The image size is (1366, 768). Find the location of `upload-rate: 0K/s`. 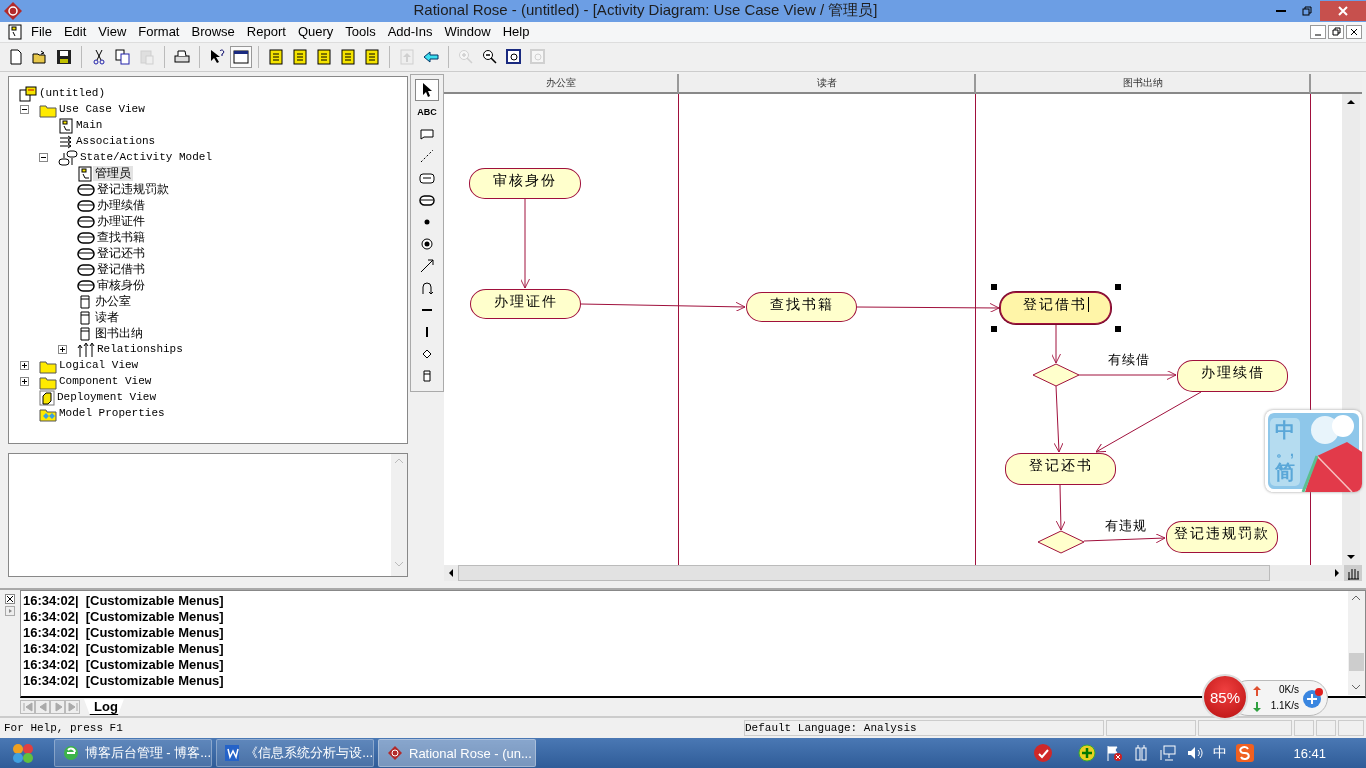

upload-rate: 0K/s is located at coordinates (1289, 689).